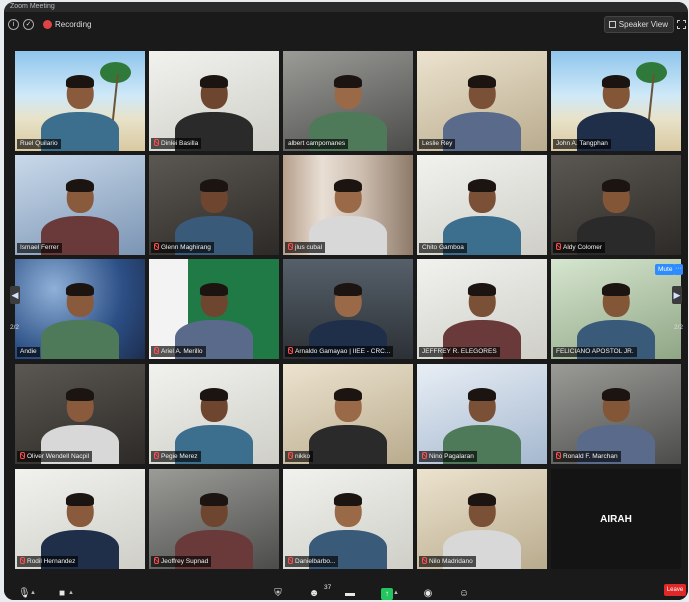  What do you see at coordinates (675, 590) in the screenshot?
I see `leave-button: Leave` at bounding box center [675, 590].